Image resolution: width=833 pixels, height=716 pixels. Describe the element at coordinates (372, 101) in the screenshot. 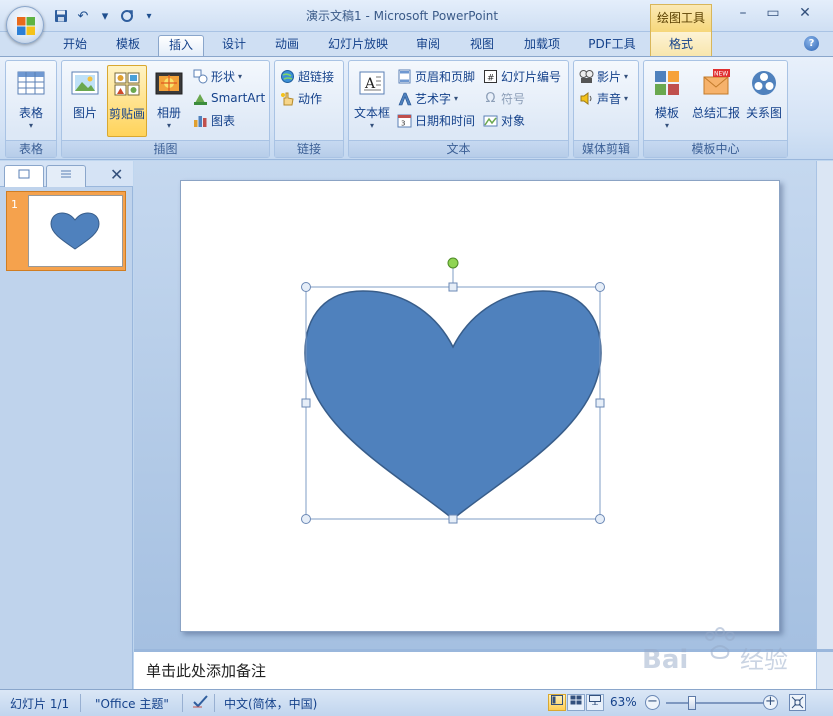

I see `textbox-button: A 文本框 ▾` at that location.